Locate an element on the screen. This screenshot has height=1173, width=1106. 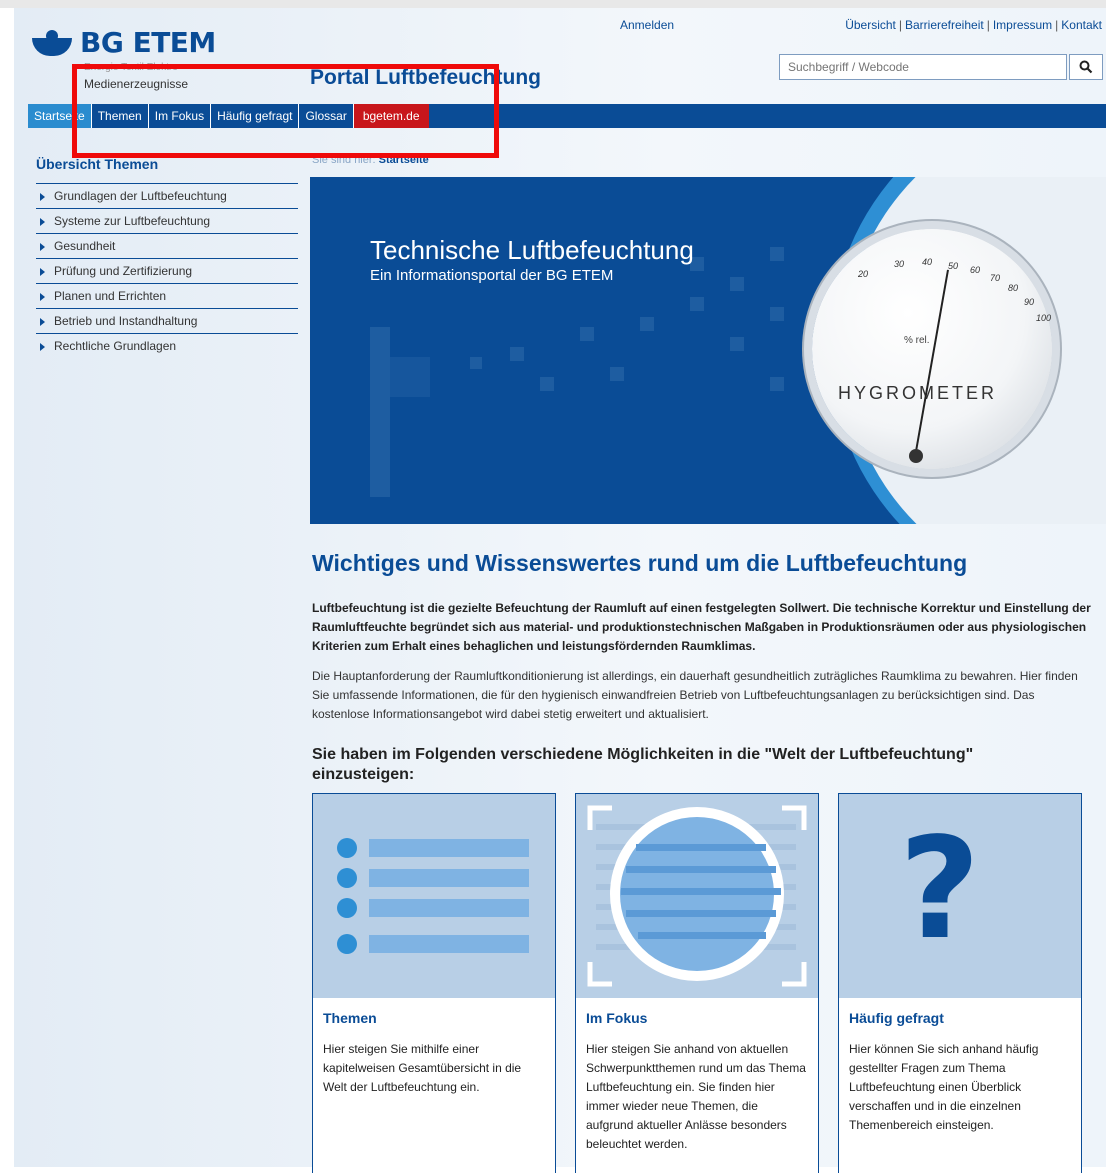
breadcrumb-prefix: Sie sind hier: is located at coordinates (344, 160).